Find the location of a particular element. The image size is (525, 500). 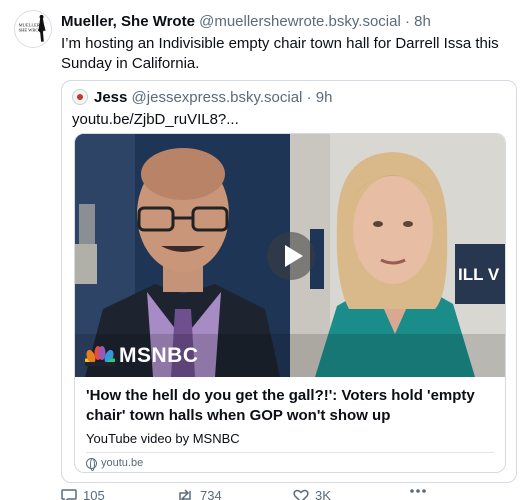

post-timestamp: 8h is located at coordinates (422, 21).